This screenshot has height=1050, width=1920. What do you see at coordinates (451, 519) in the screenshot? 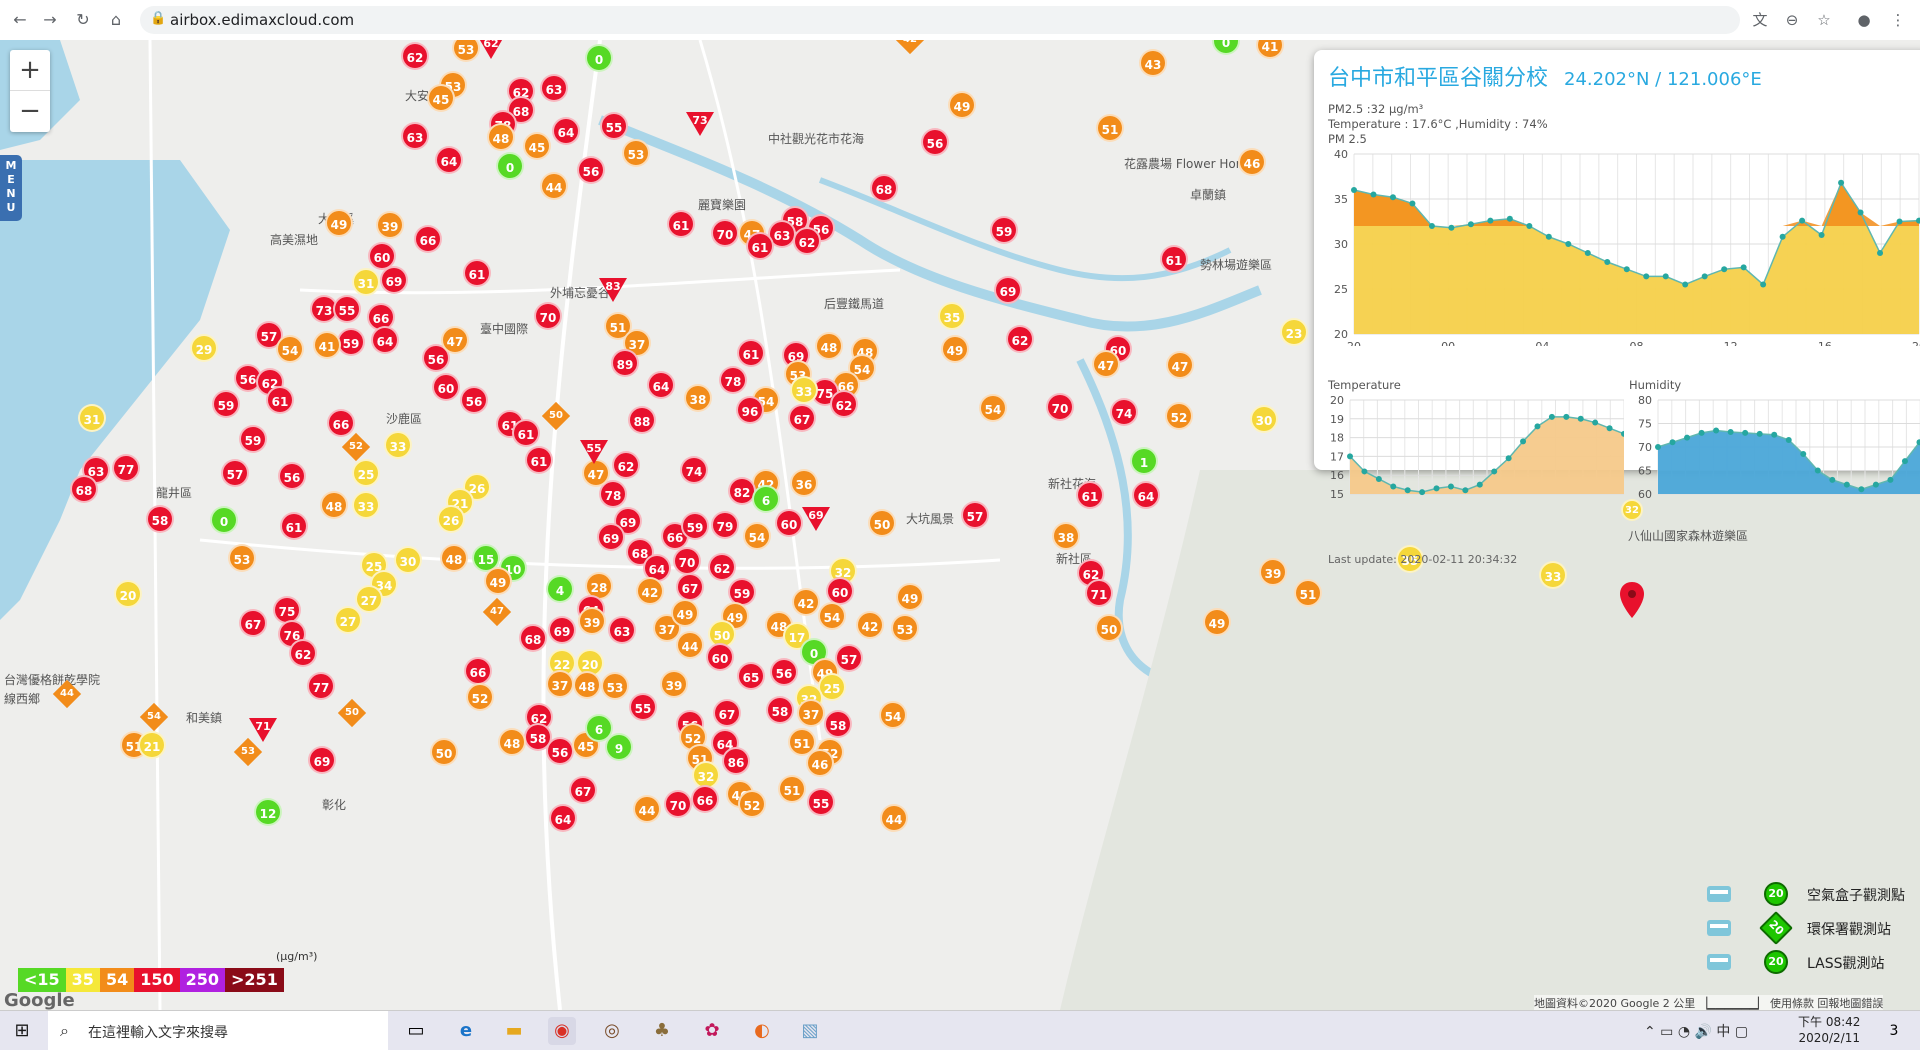
I see `airbox-marker: 26` at bounding box center [451, 519].